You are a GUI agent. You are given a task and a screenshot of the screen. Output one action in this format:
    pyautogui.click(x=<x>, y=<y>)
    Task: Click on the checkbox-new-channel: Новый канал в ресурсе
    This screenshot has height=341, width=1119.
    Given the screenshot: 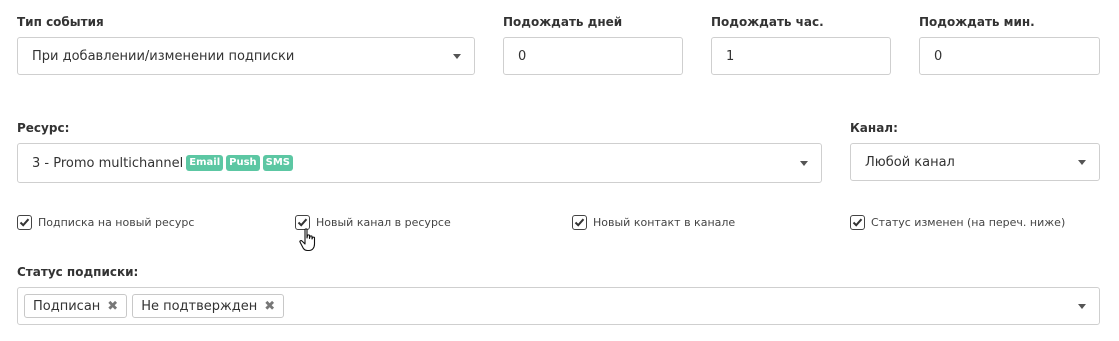 What is the action you would take?
    pyautogui.click(x=373, y=222)
    